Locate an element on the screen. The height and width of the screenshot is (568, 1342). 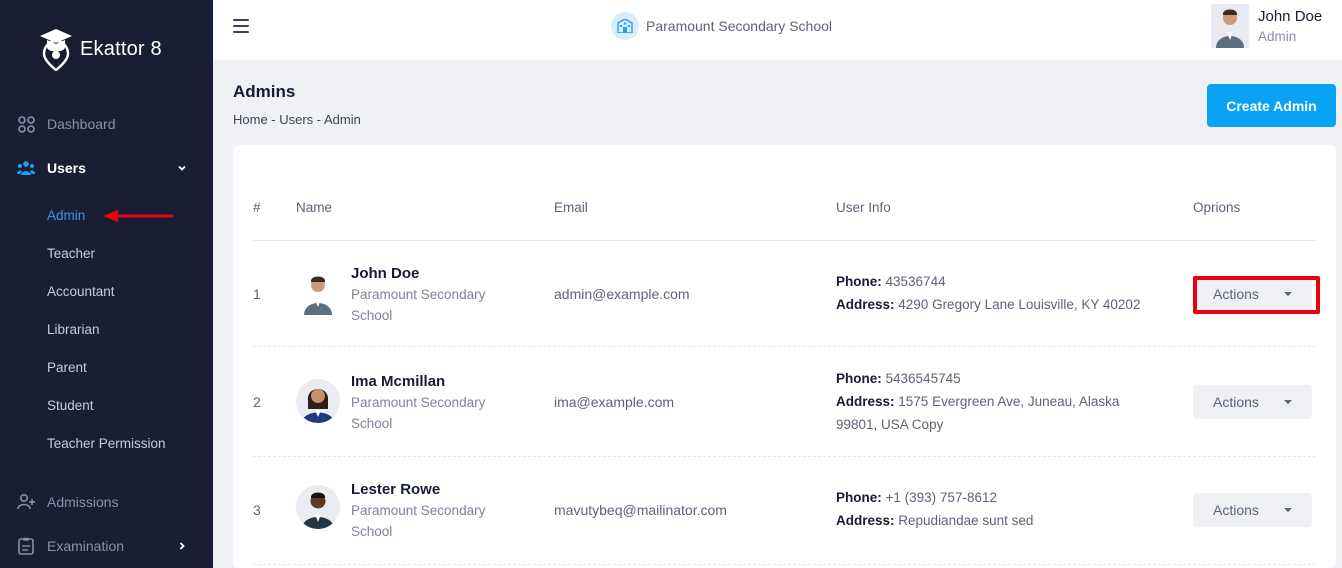
sidebar-subitem-accountant: Accountant is located at coordinates (81, 291).